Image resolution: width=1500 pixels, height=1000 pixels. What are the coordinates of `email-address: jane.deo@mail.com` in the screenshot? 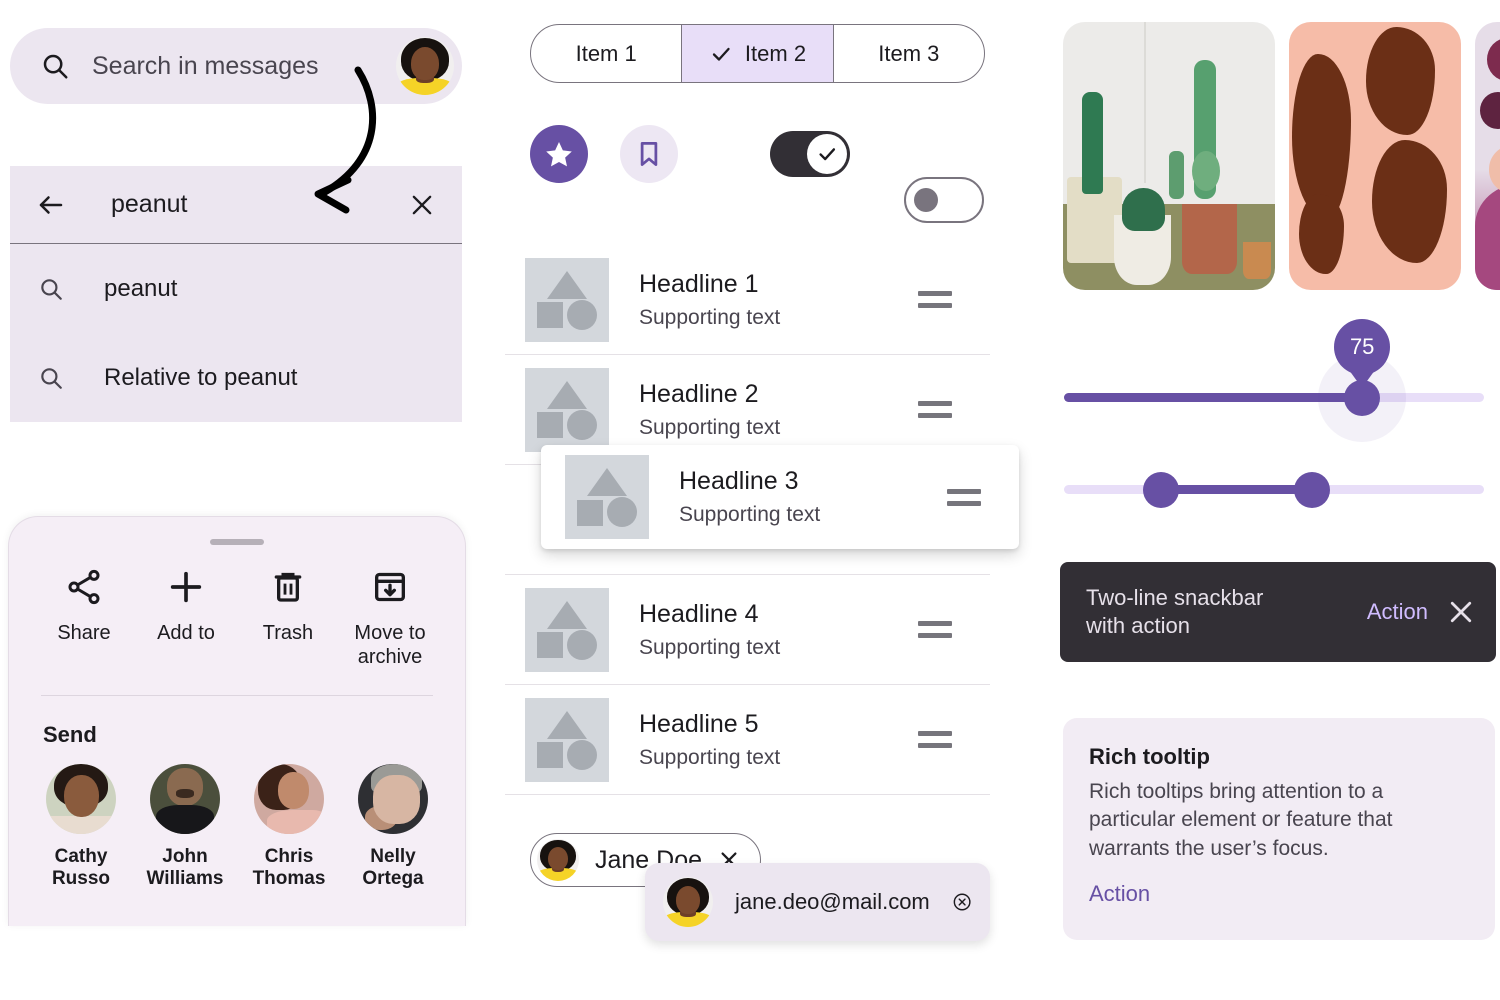 It's located at (832, 901).